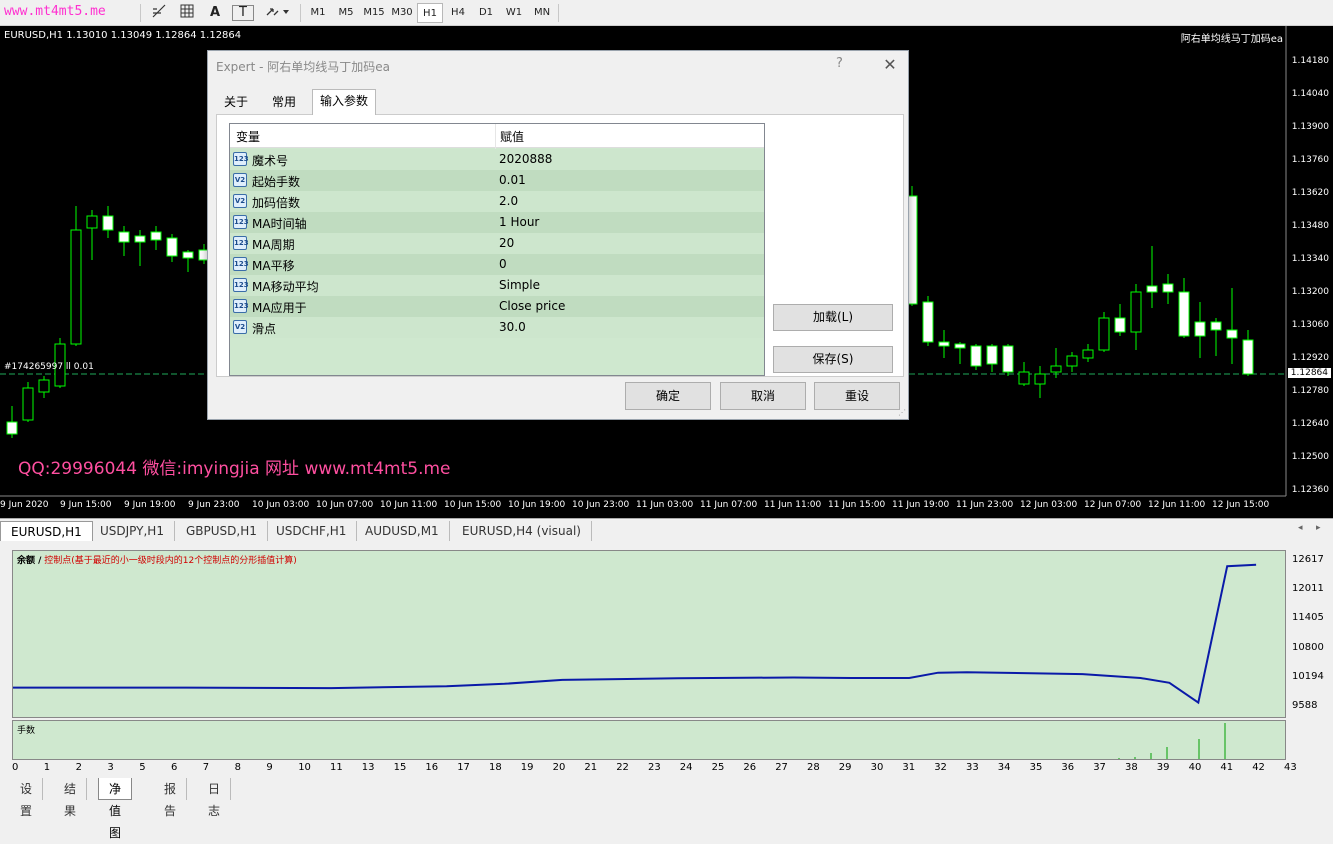  Describe the element at coordinates (344, 102) in the screenshot. I see `dialog-tab-inputs: 输入参数` at that location.